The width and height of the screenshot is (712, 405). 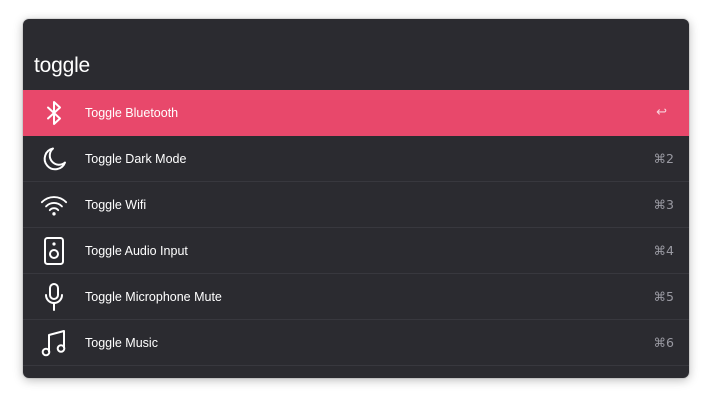 What do you see at coordinates (136, 159) in the screenshot?
I see `result-label: Toggle Dark Mode` at bounding box center [136, 159].